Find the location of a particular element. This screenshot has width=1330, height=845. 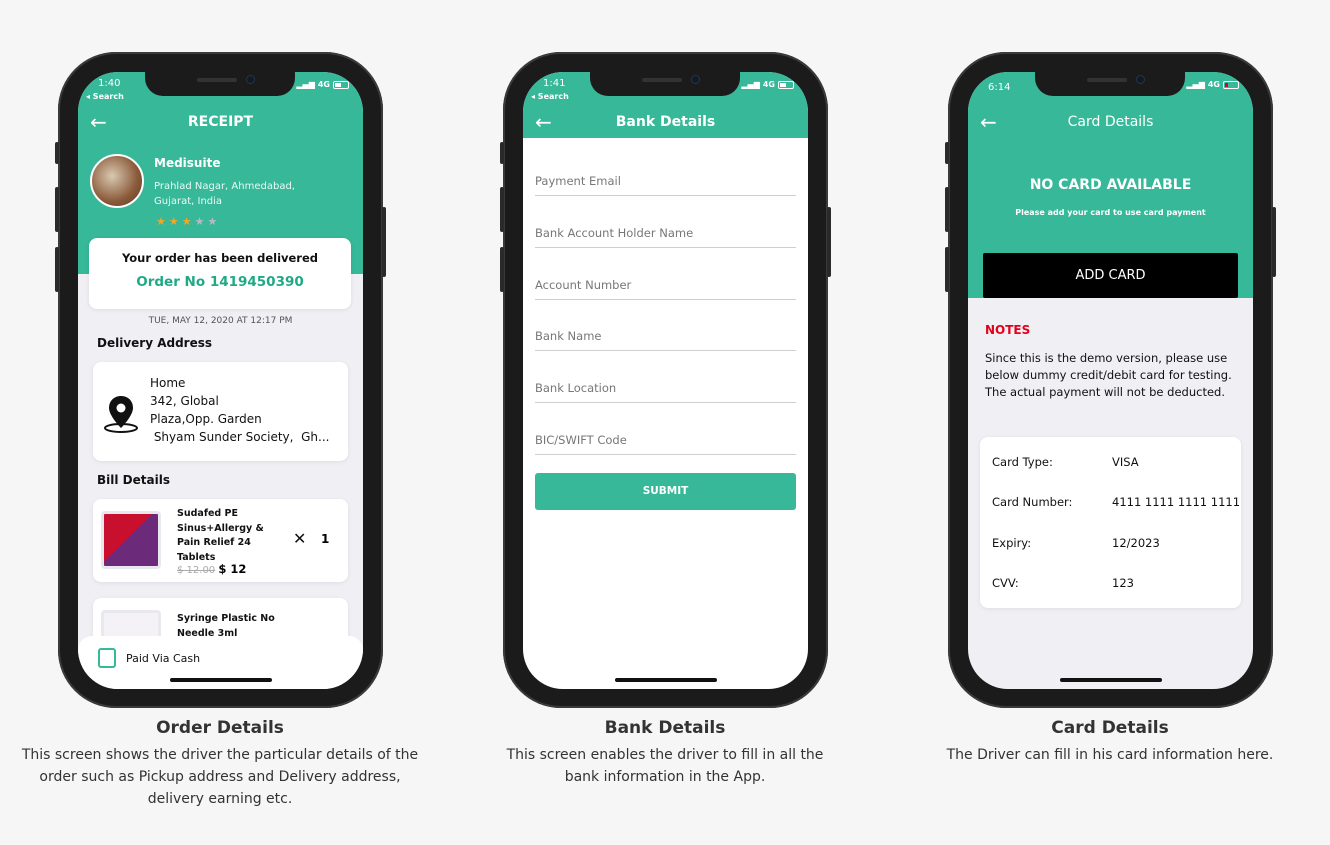

payment-email-field: Payment Email is located at coordinates (665, 181).